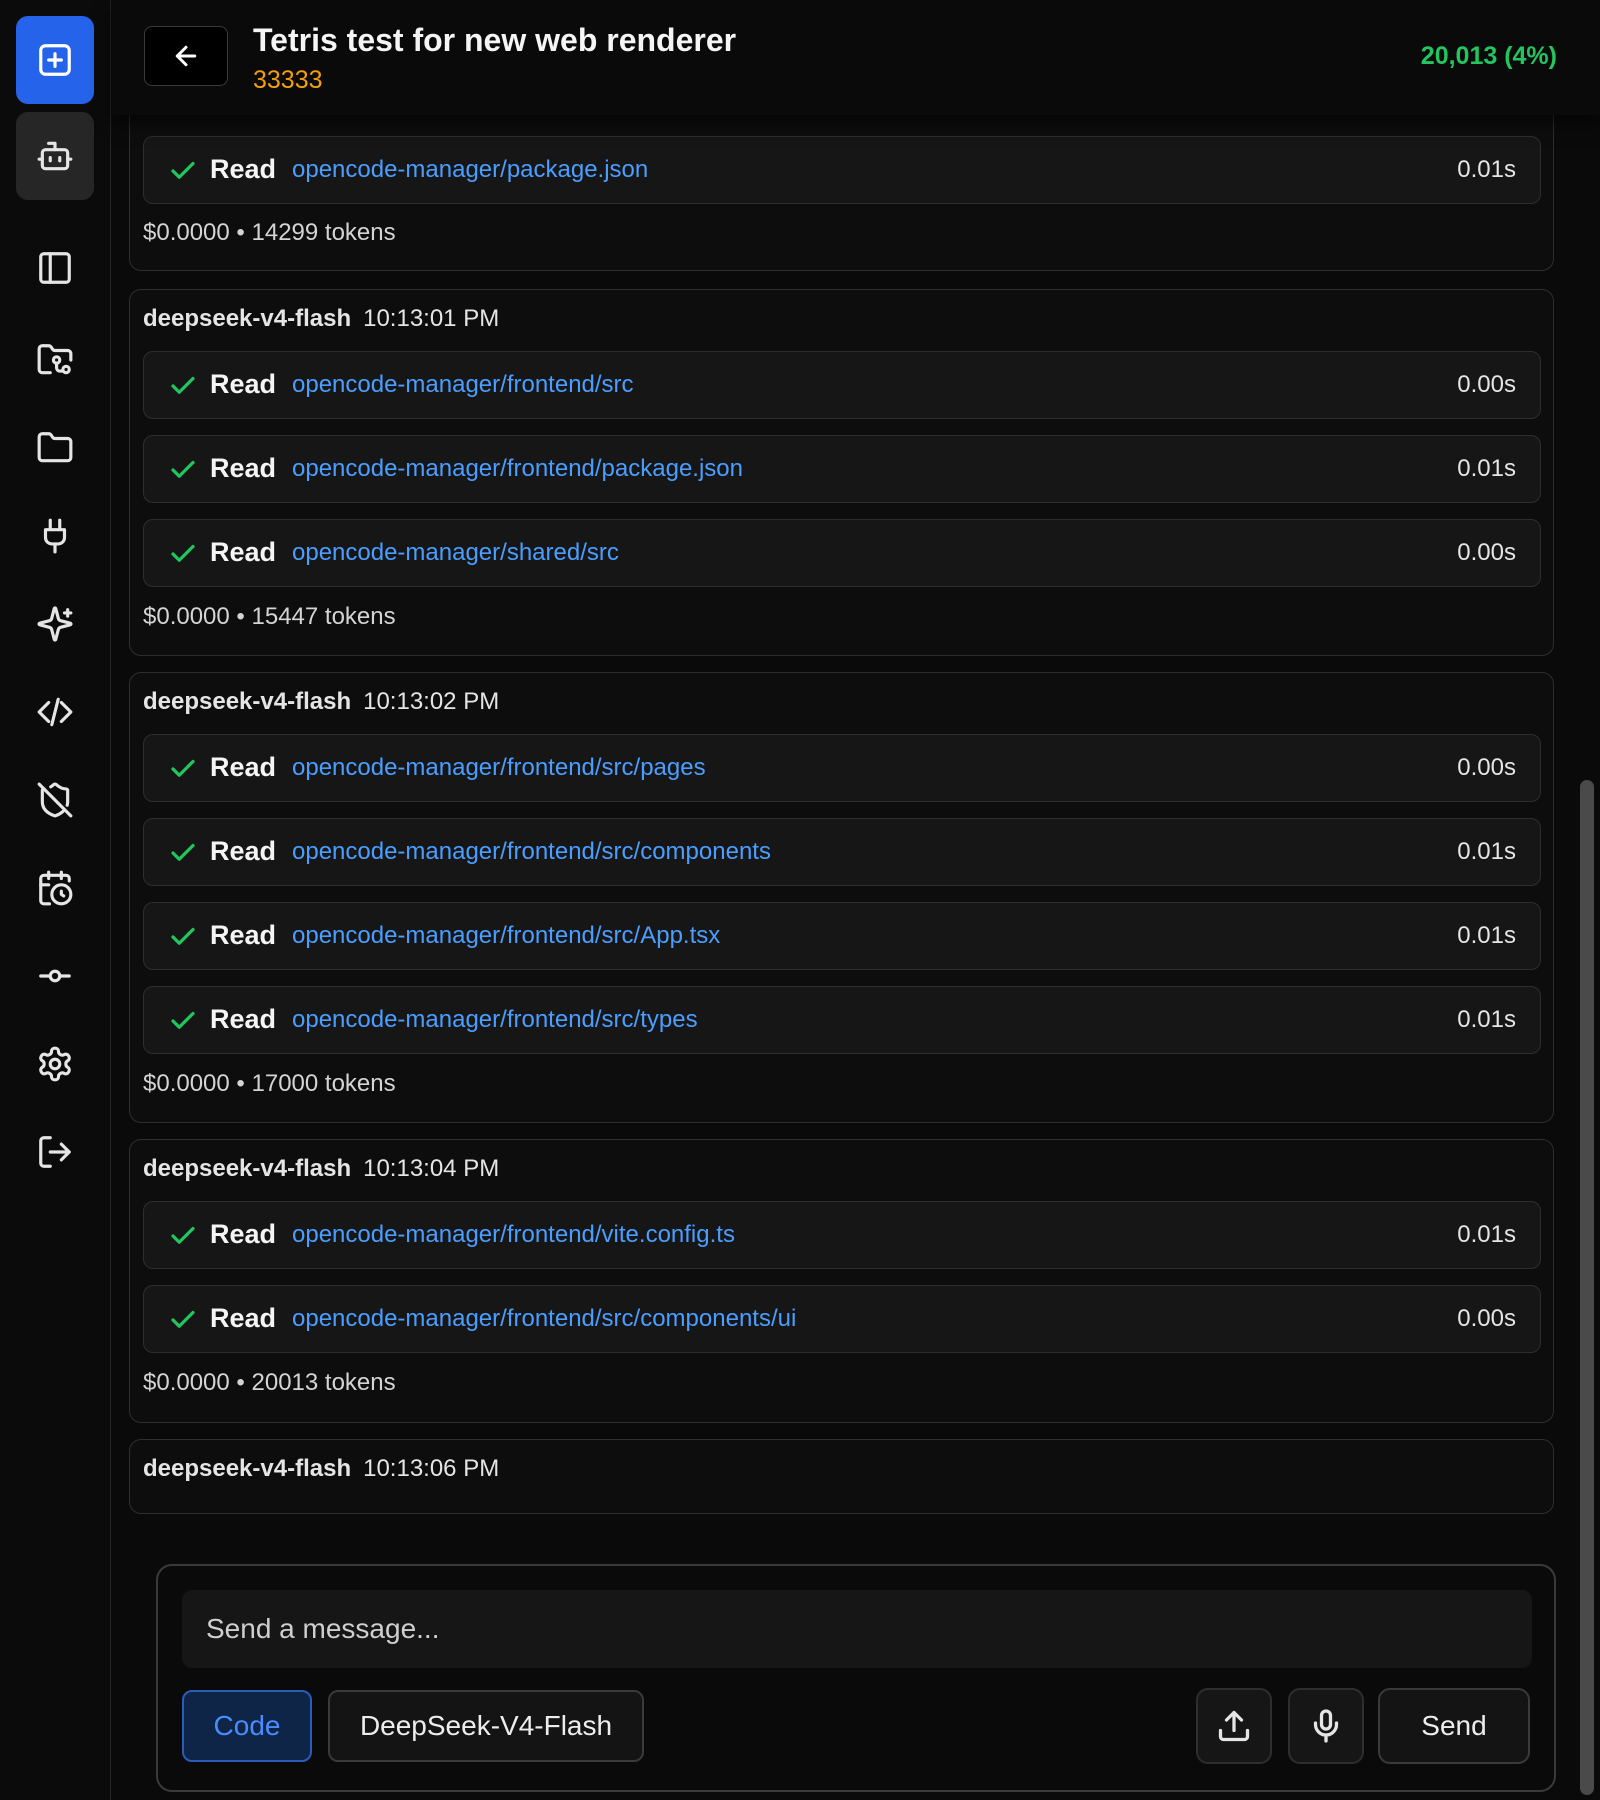 The image size is (1600, 1800). I want to click on git-commit-icon, so click(55, 976).